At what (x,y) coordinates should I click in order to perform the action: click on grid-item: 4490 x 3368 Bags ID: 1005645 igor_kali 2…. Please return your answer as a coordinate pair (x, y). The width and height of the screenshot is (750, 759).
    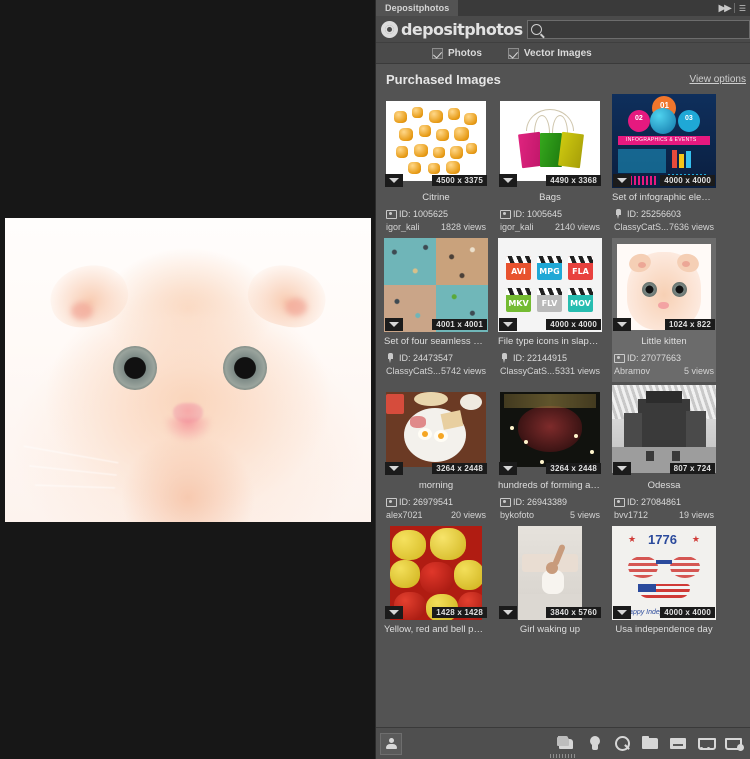
    Looking at the image, I should click on (550, 166).